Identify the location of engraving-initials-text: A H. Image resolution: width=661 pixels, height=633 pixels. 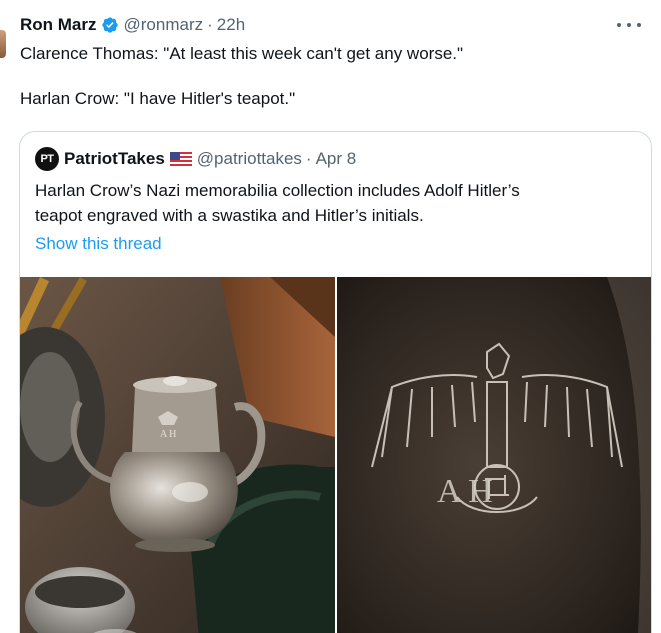
(465, 491).